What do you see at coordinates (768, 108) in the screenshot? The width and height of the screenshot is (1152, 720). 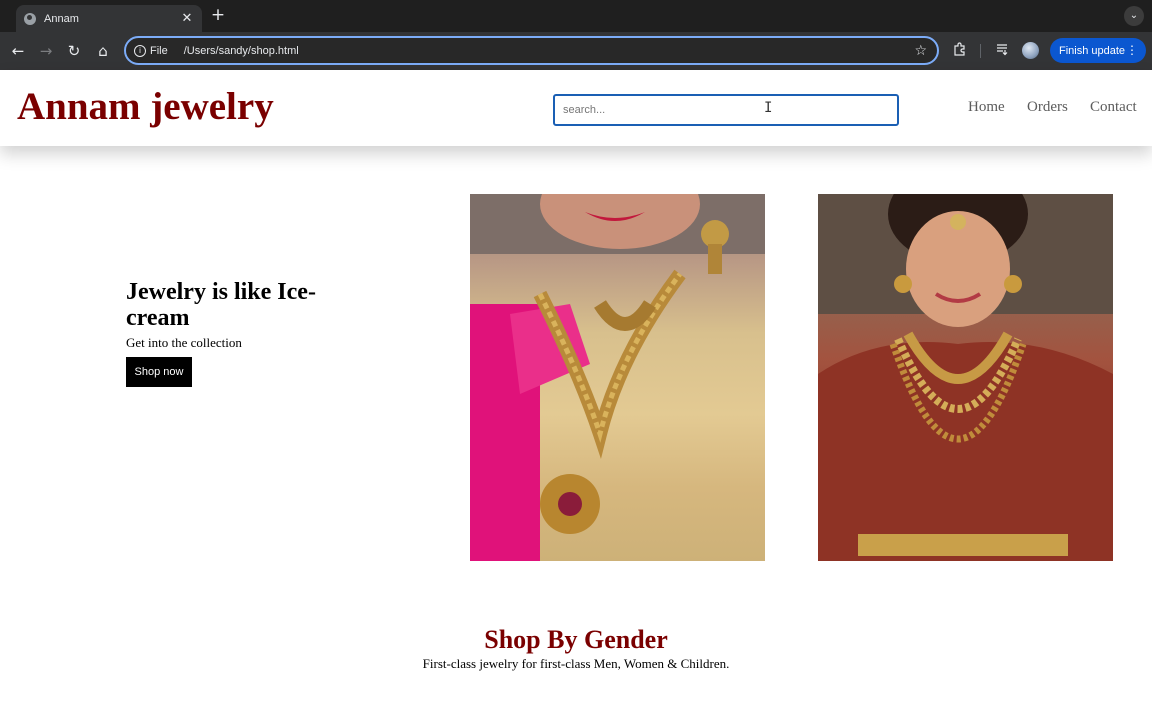 I see `text-cursor-icon: I` at bounding box center [768, 108].